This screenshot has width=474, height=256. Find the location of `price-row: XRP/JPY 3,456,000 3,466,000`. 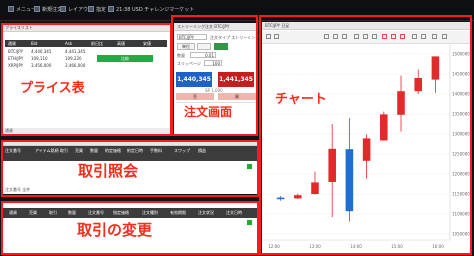

price-row: XRP/JPY 3,456,000 3,466,000 is located at coordinates (86, 65).